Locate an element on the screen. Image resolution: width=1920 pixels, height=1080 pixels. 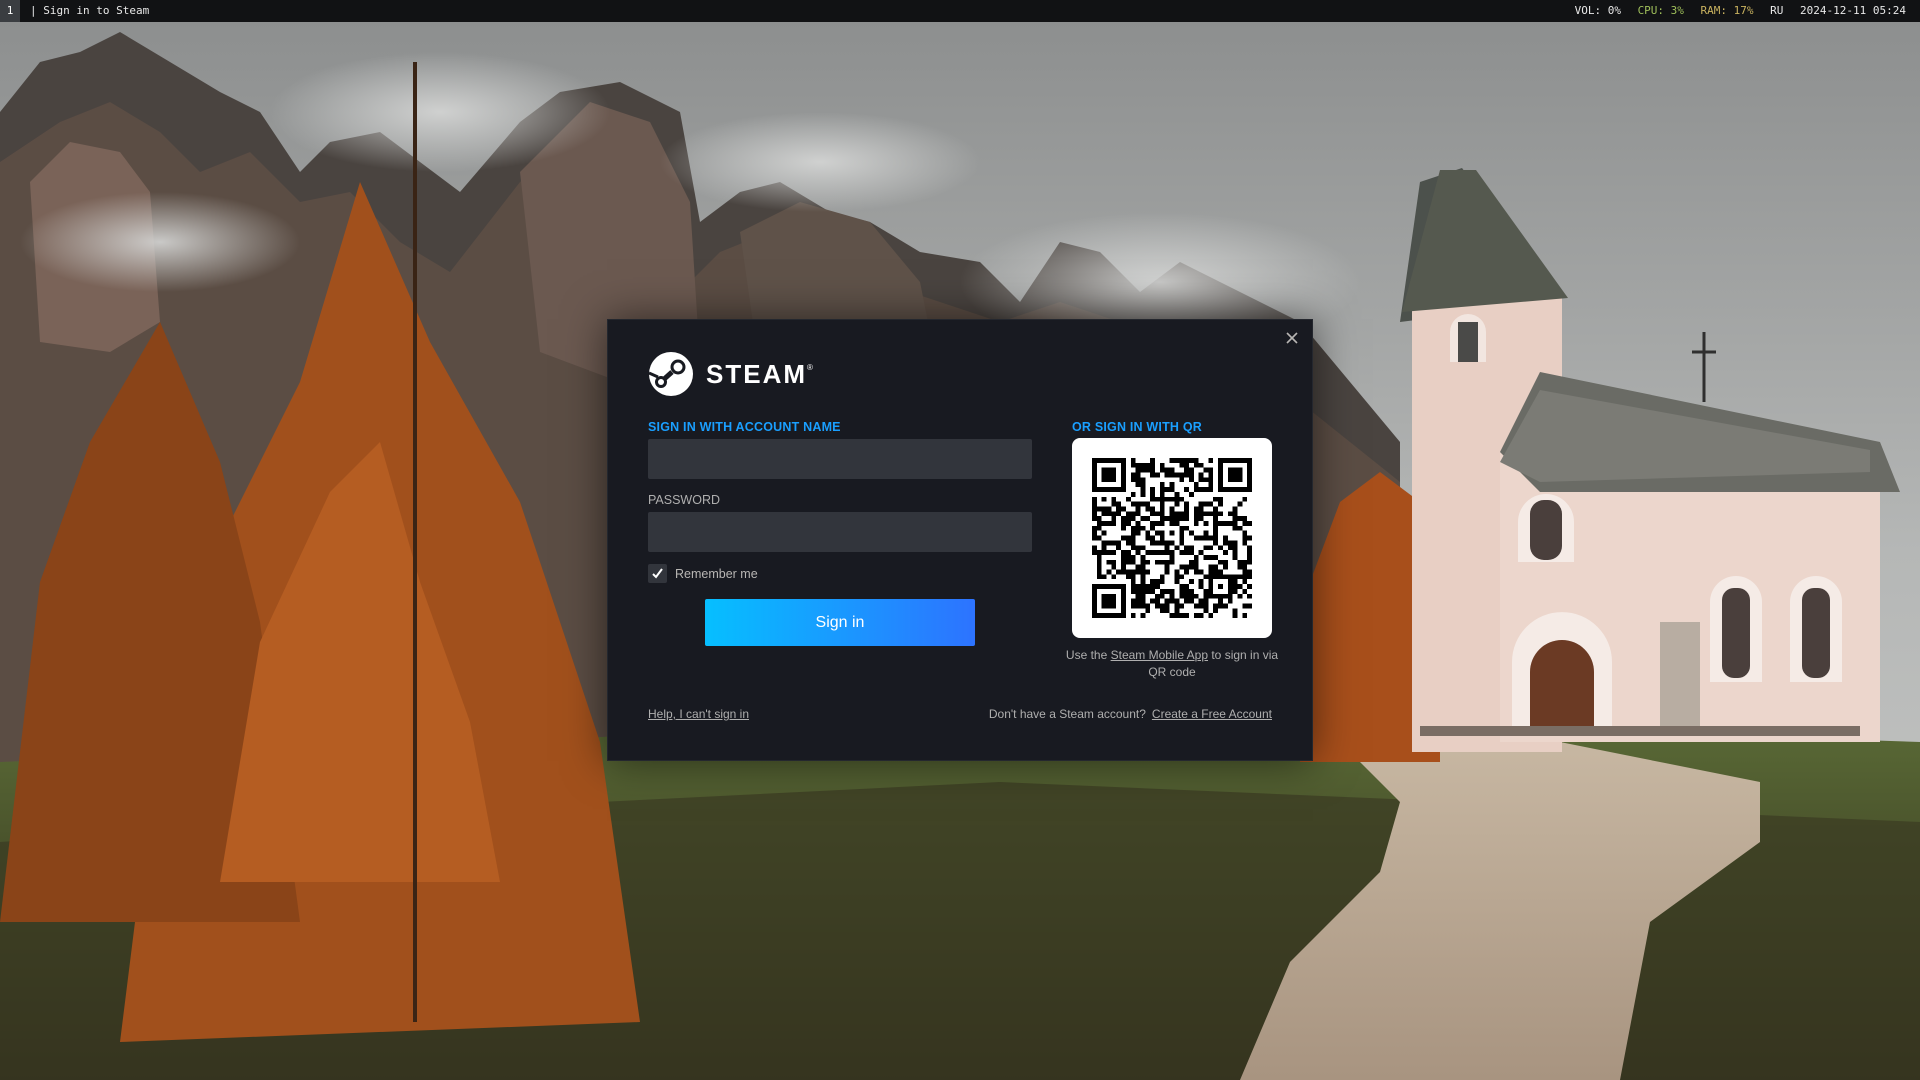
steam-logo-icon is located at coordinates (670, 374).